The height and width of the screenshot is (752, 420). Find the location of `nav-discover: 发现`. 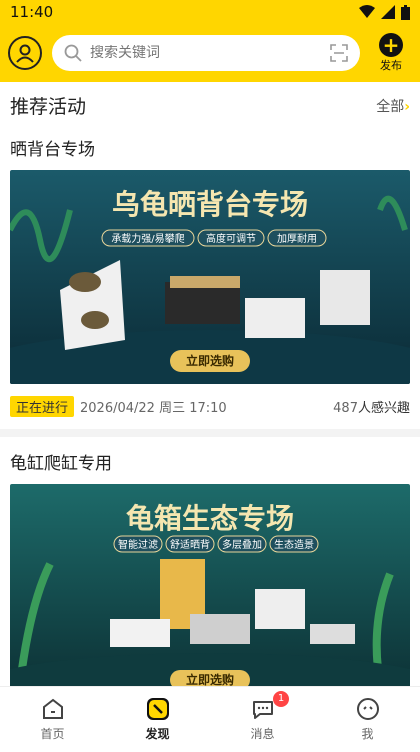

nav-discover: 发现 is located at coordinates (157, 719).